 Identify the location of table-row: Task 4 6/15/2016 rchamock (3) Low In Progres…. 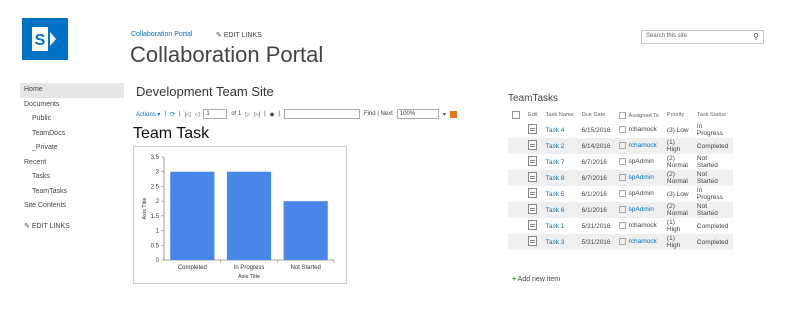
(620, 130).